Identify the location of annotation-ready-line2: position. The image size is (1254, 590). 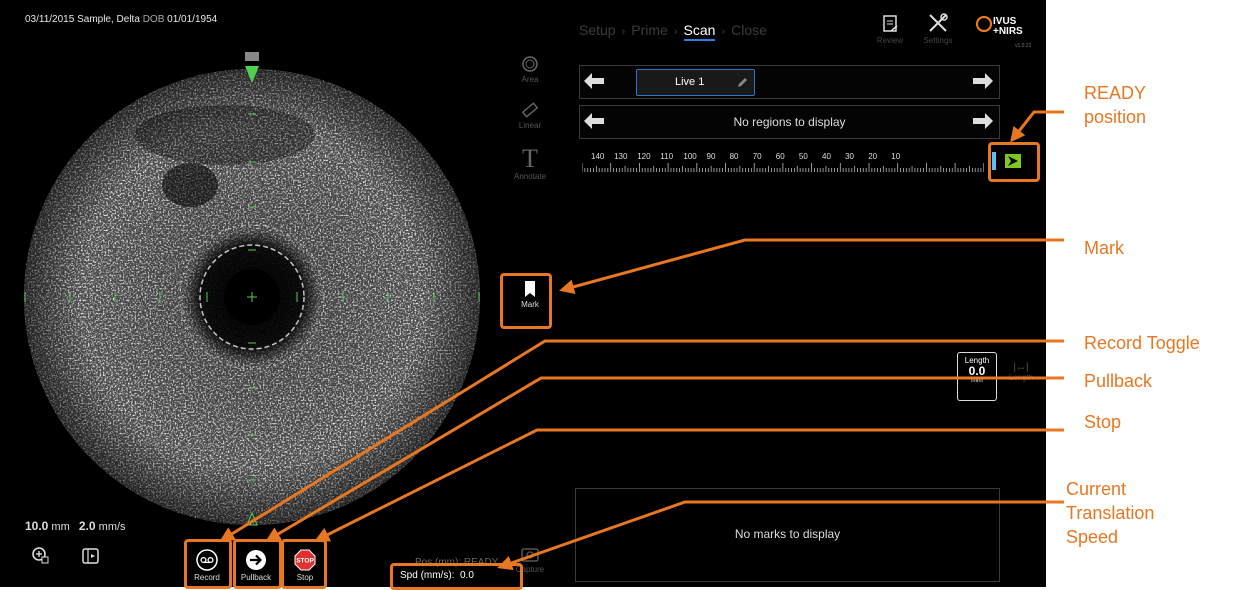
(1115, 117).